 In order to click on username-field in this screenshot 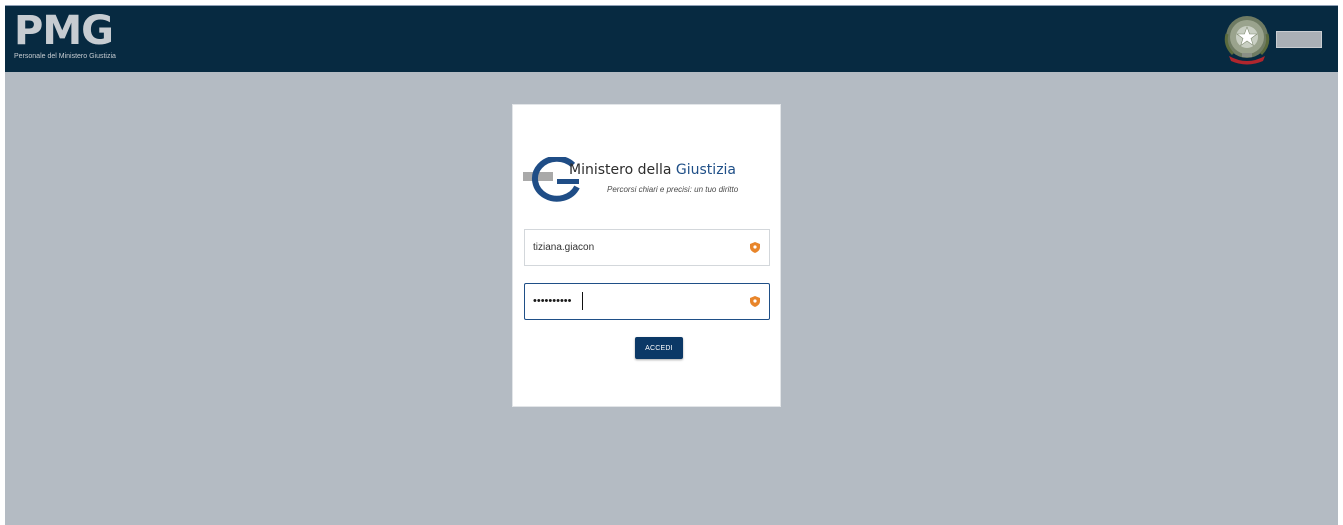, I will do `click(647, 247)`.